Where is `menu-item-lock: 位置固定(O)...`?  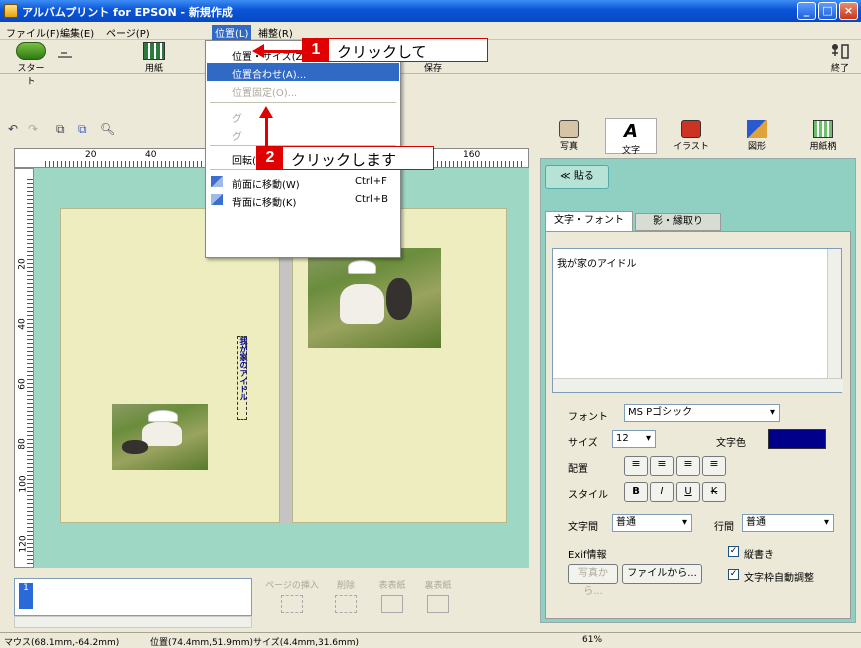 menu-item-lock: 位置固定(O)... is located at coordinates (303, 90).